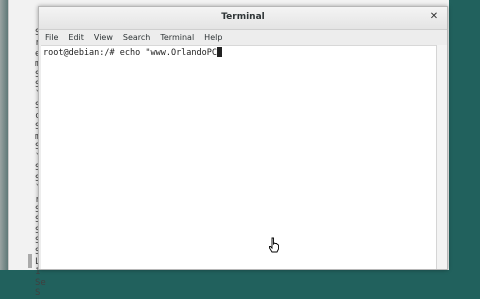 This screenshot has height=299, width=480. I want to click on shell-prompt: root@debian:/#, so click(79, 53).